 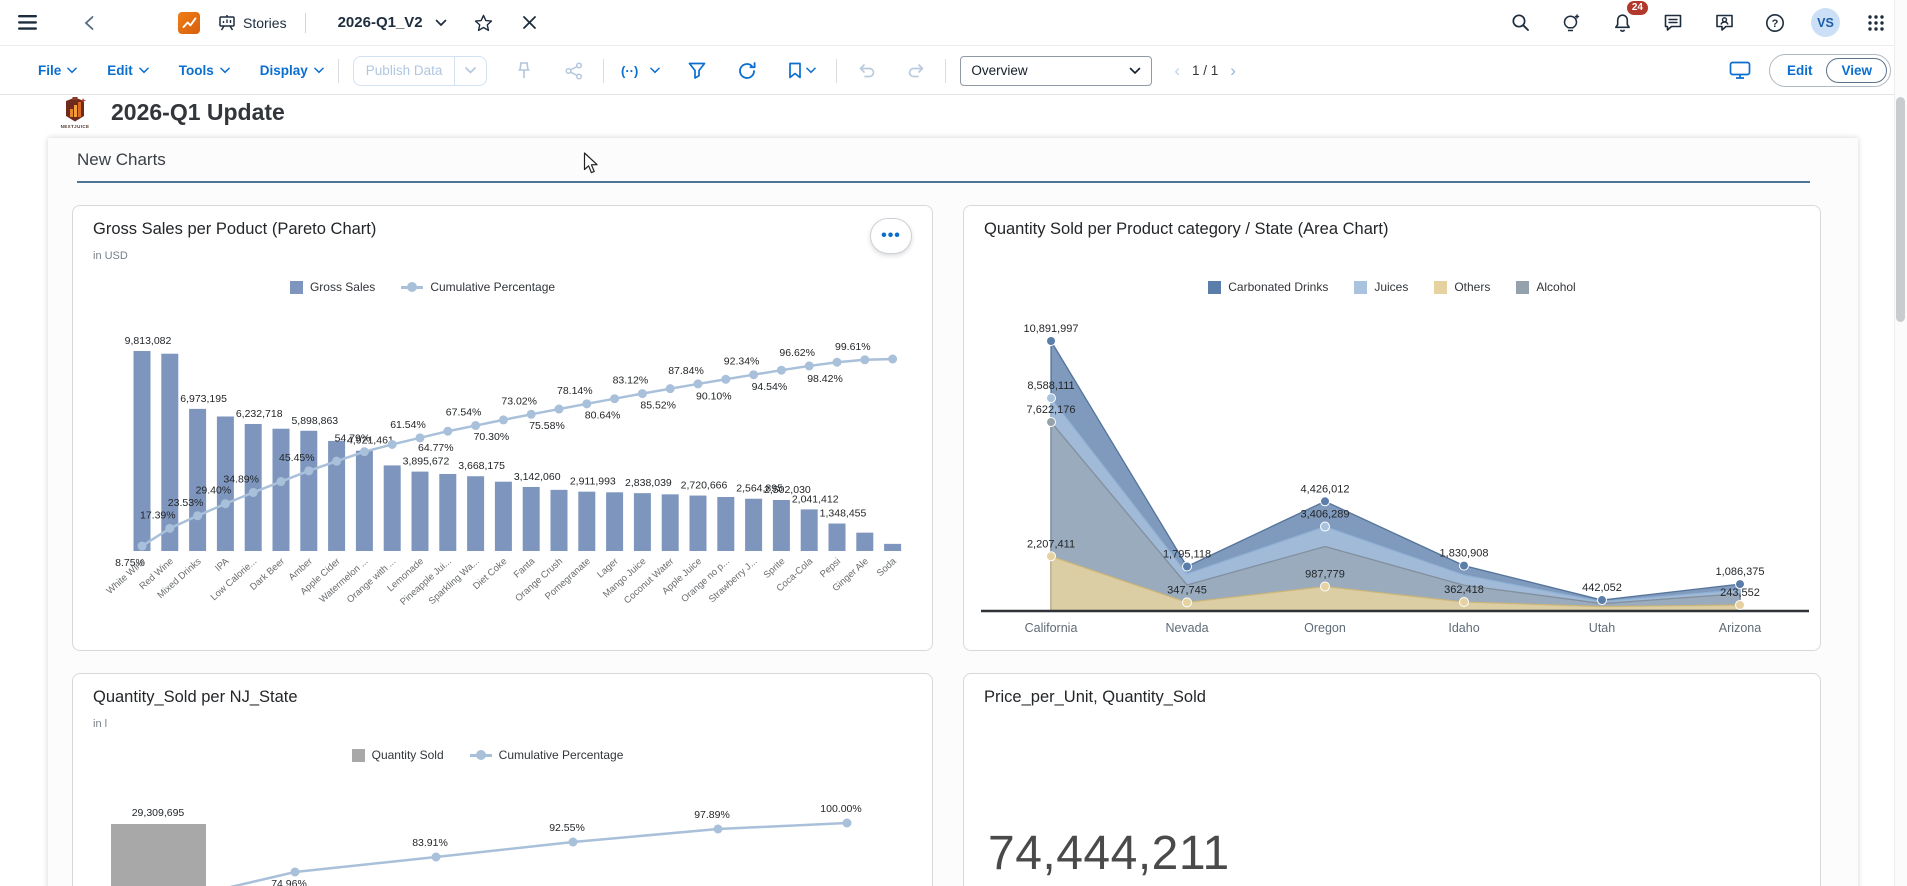 I want to click on undo-icon, so click(x=866, y=71).